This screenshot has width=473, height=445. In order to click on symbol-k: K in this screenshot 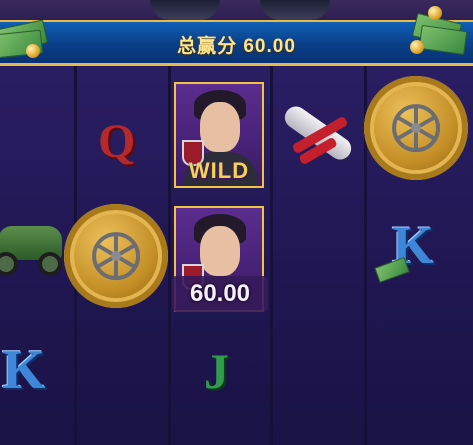, I will do `click(24, 370)`.